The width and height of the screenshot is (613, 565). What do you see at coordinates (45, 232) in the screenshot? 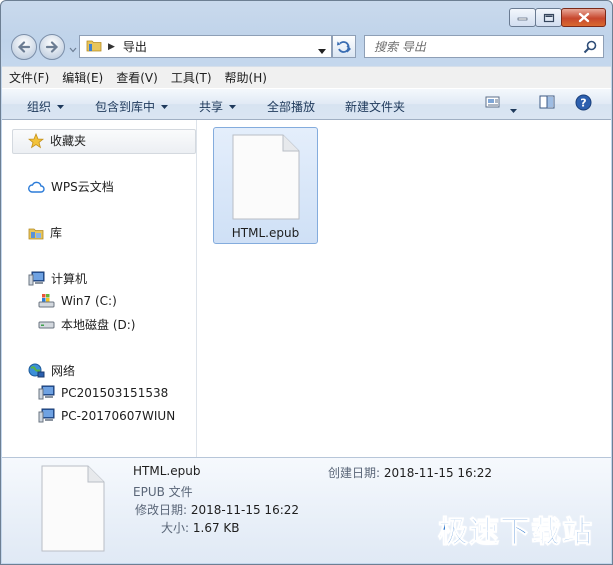
I see `nav-libraries: 库` at bounding box center [45, 232].